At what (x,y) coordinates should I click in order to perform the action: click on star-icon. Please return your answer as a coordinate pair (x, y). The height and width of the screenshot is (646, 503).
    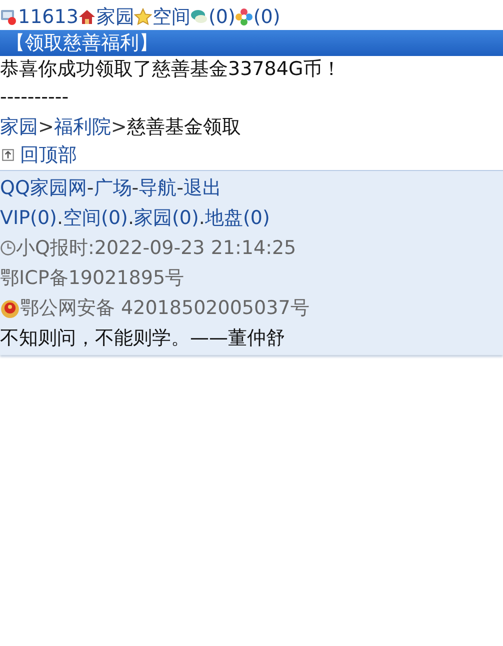
    Looking at the image, I should click on (143, 17).